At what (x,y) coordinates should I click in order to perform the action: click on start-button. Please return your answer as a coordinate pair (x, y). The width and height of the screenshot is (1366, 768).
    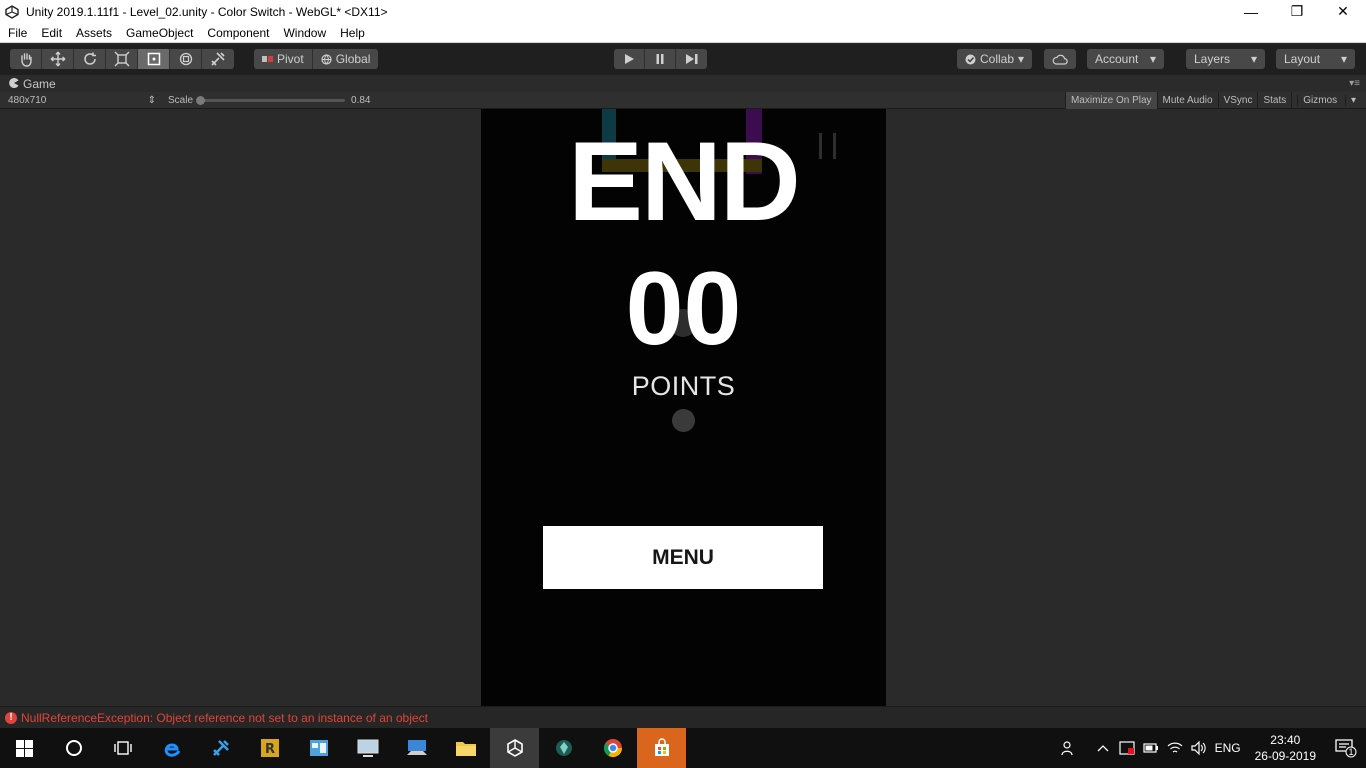
    Looking at the image, I should click on (24, 748).